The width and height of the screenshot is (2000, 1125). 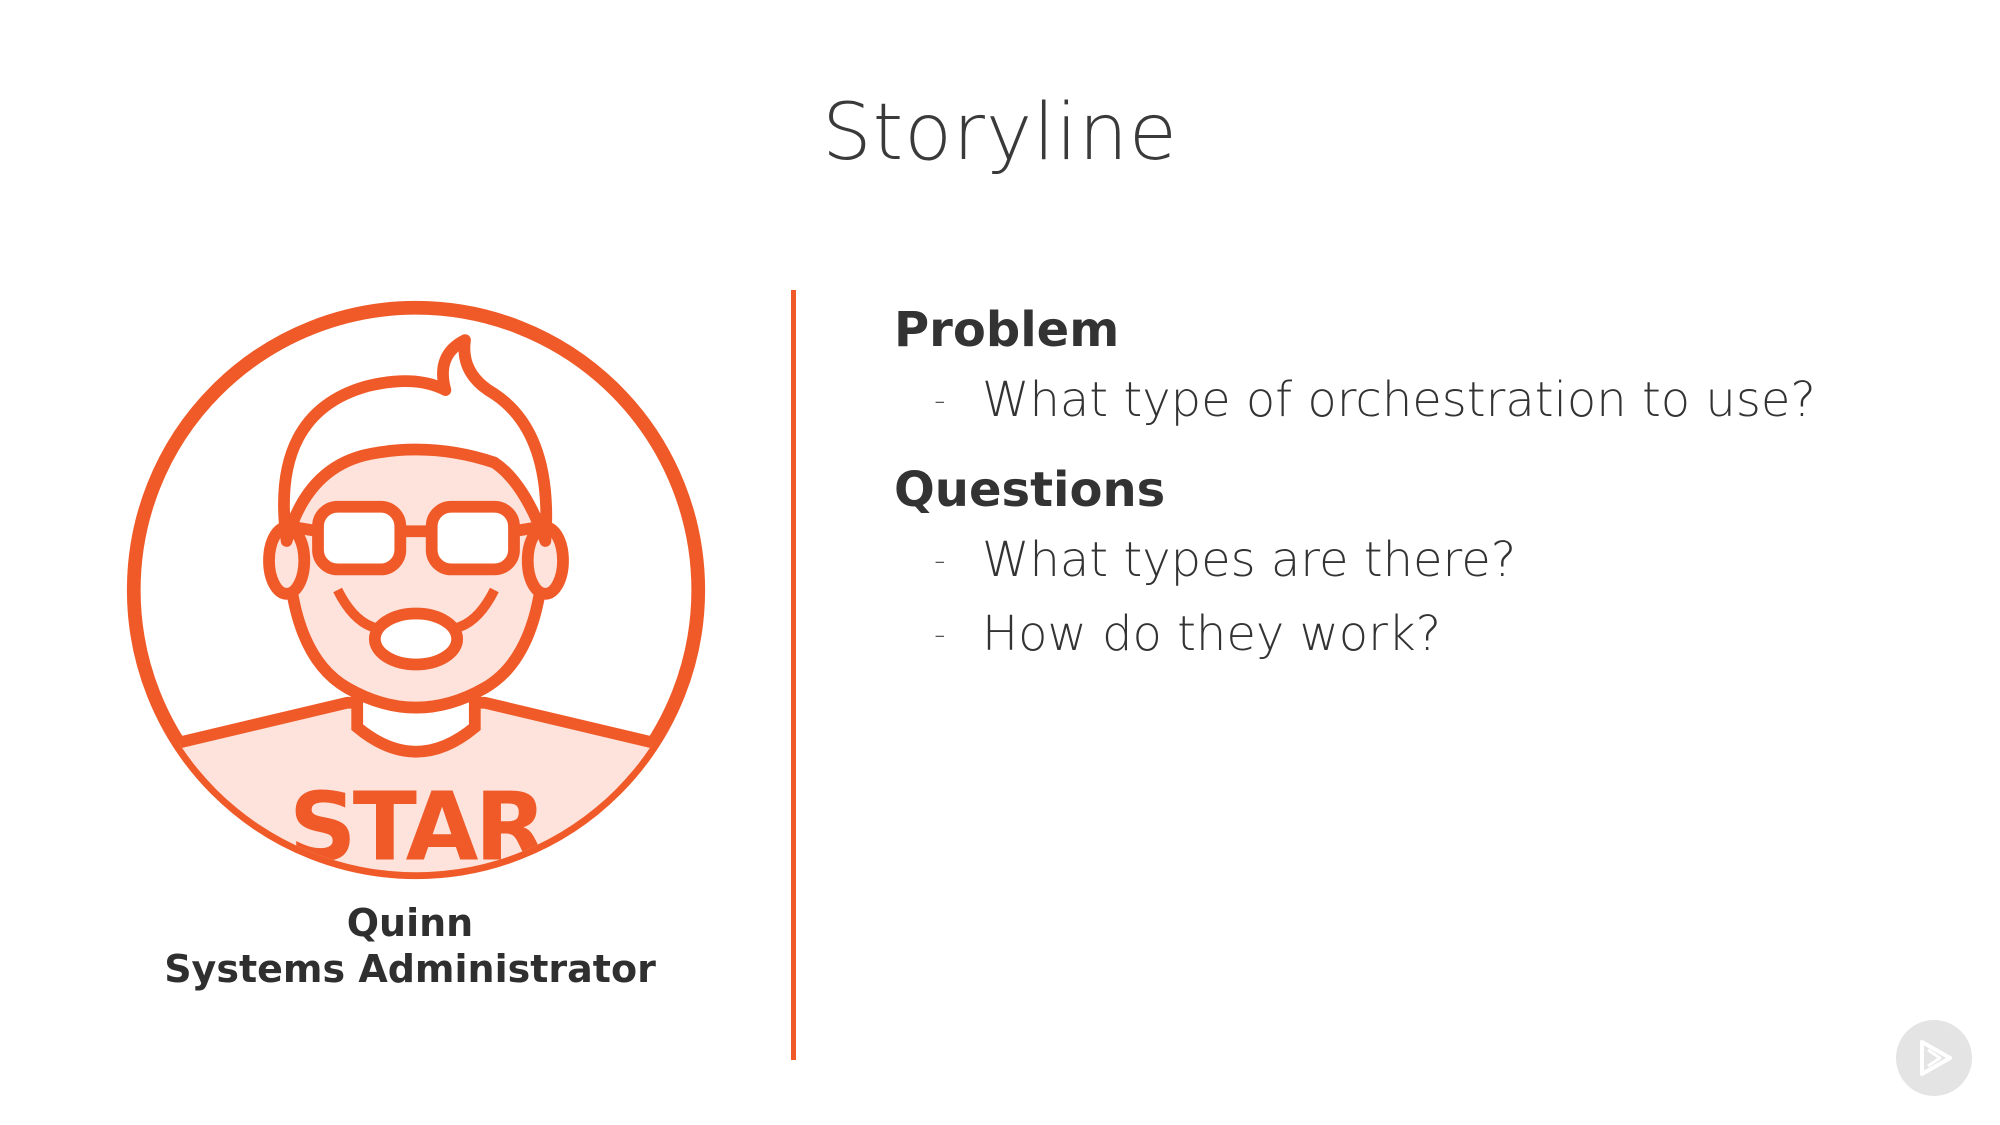 What do you see at coordinates (1249, 560) in the screenshot?
I see `list-item-text: What types are there?` at bounding box center [1249, 560].